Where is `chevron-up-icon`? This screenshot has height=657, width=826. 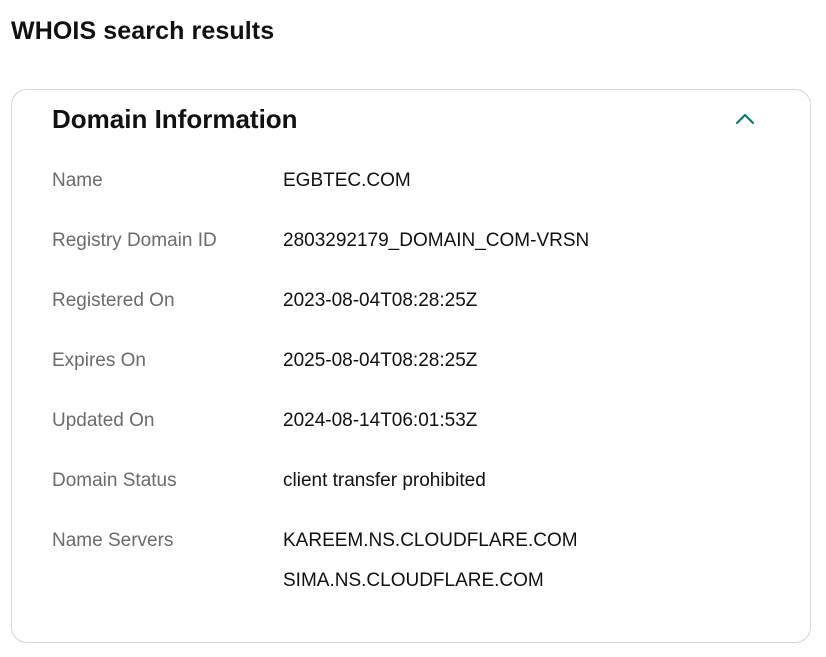 chevron-up-icon is located at coordinates (745, 119).